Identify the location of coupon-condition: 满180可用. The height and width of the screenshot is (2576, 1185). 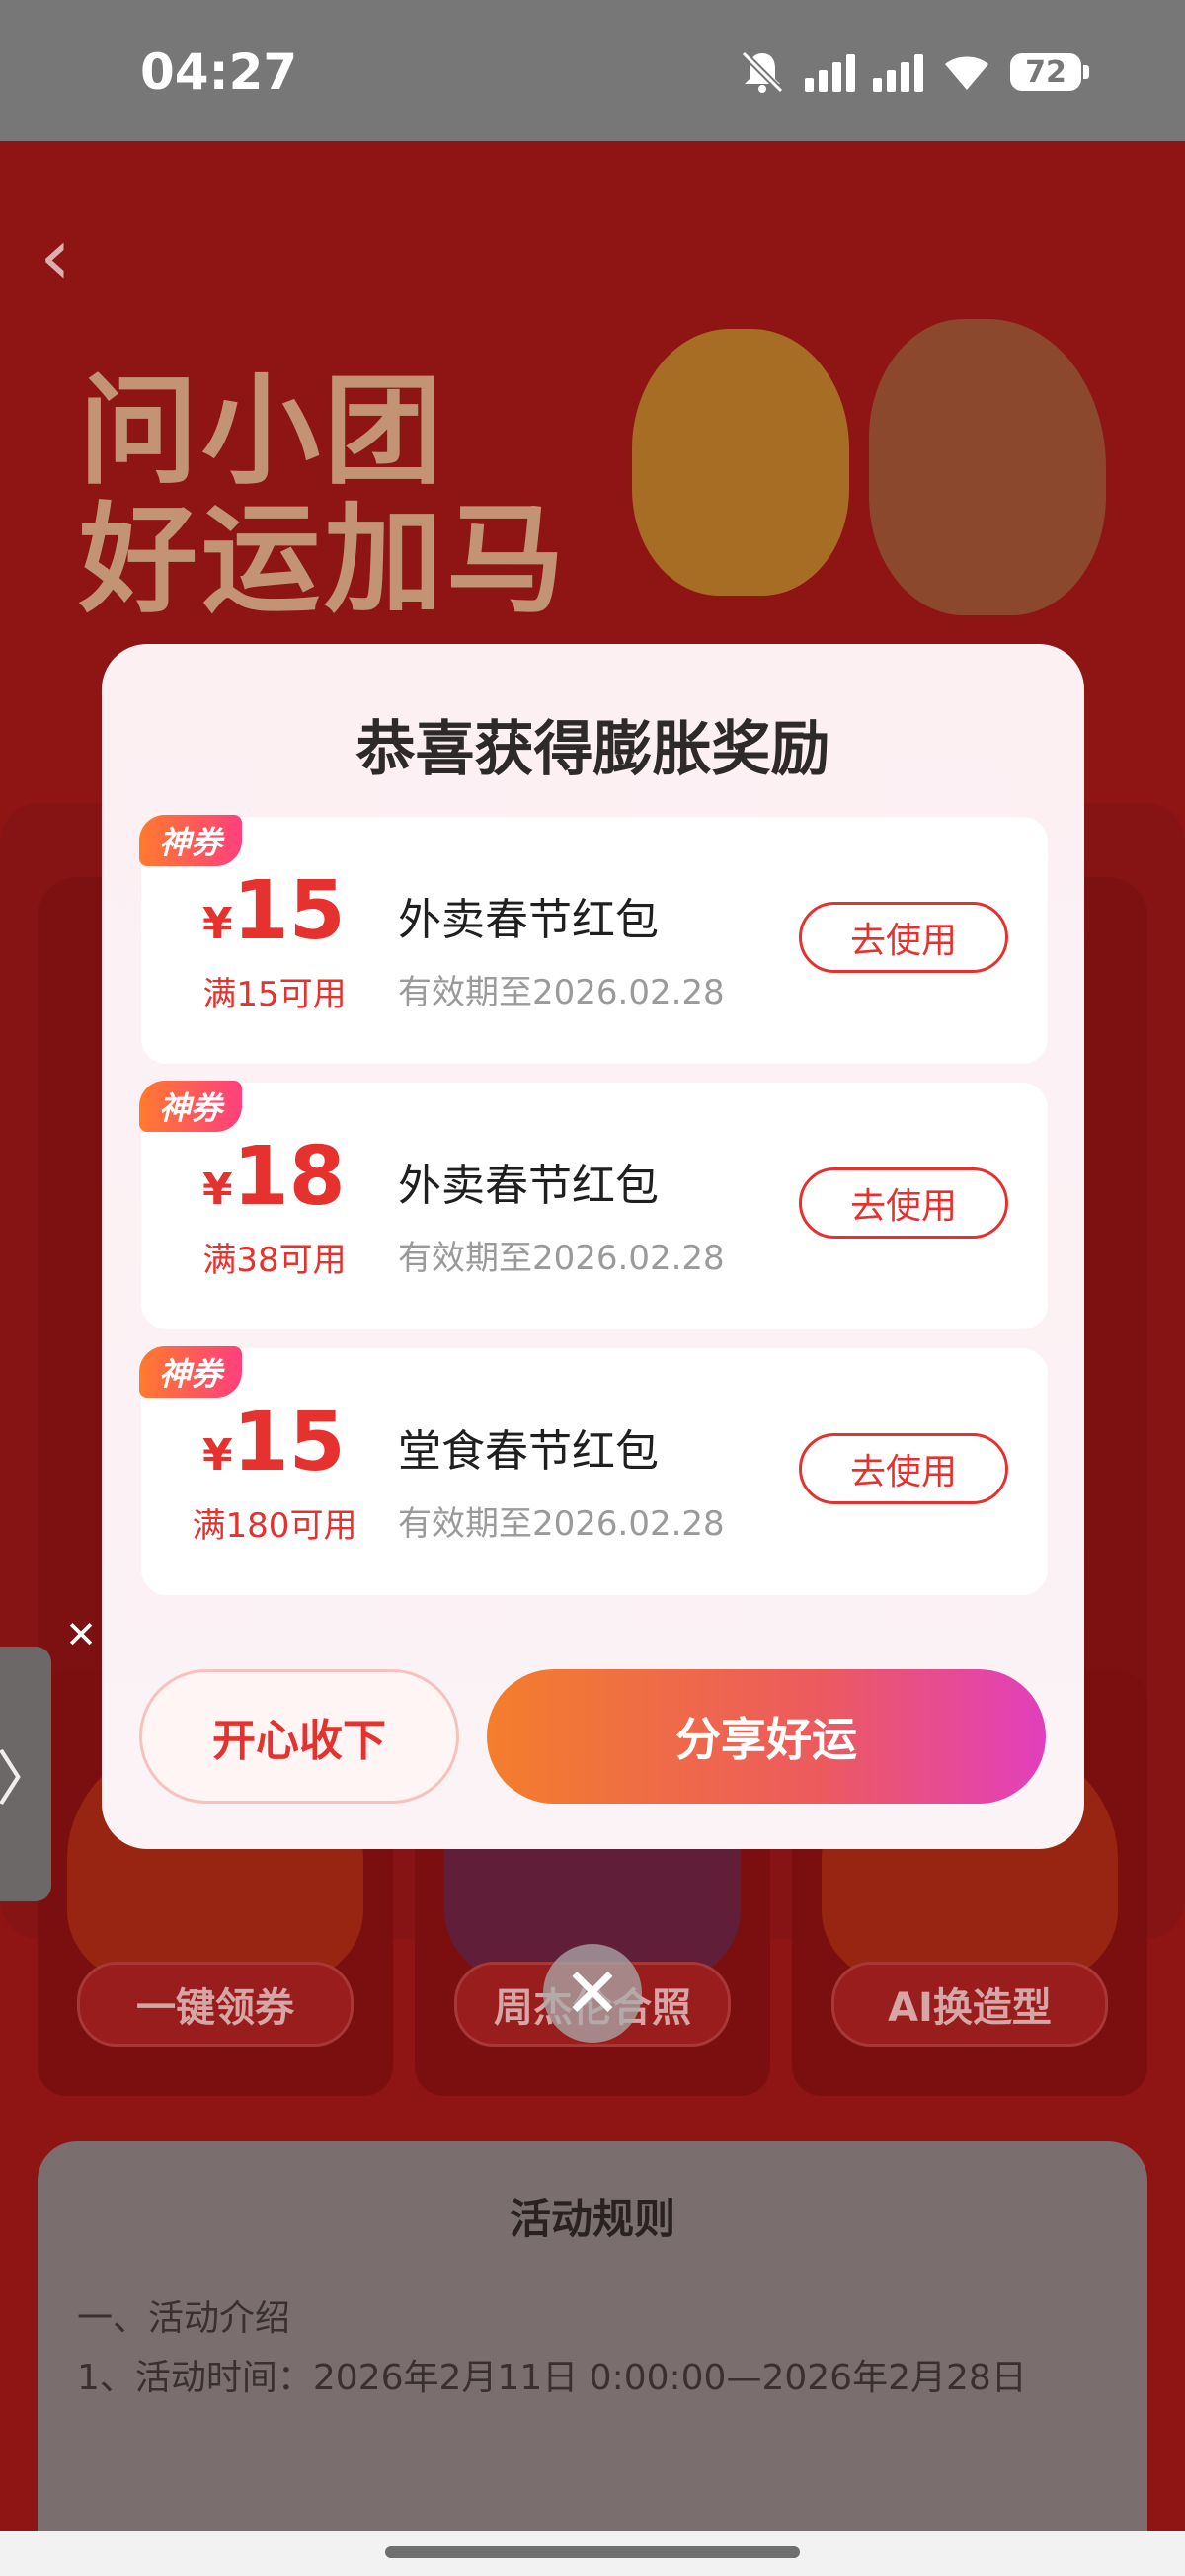
(275, 1526).